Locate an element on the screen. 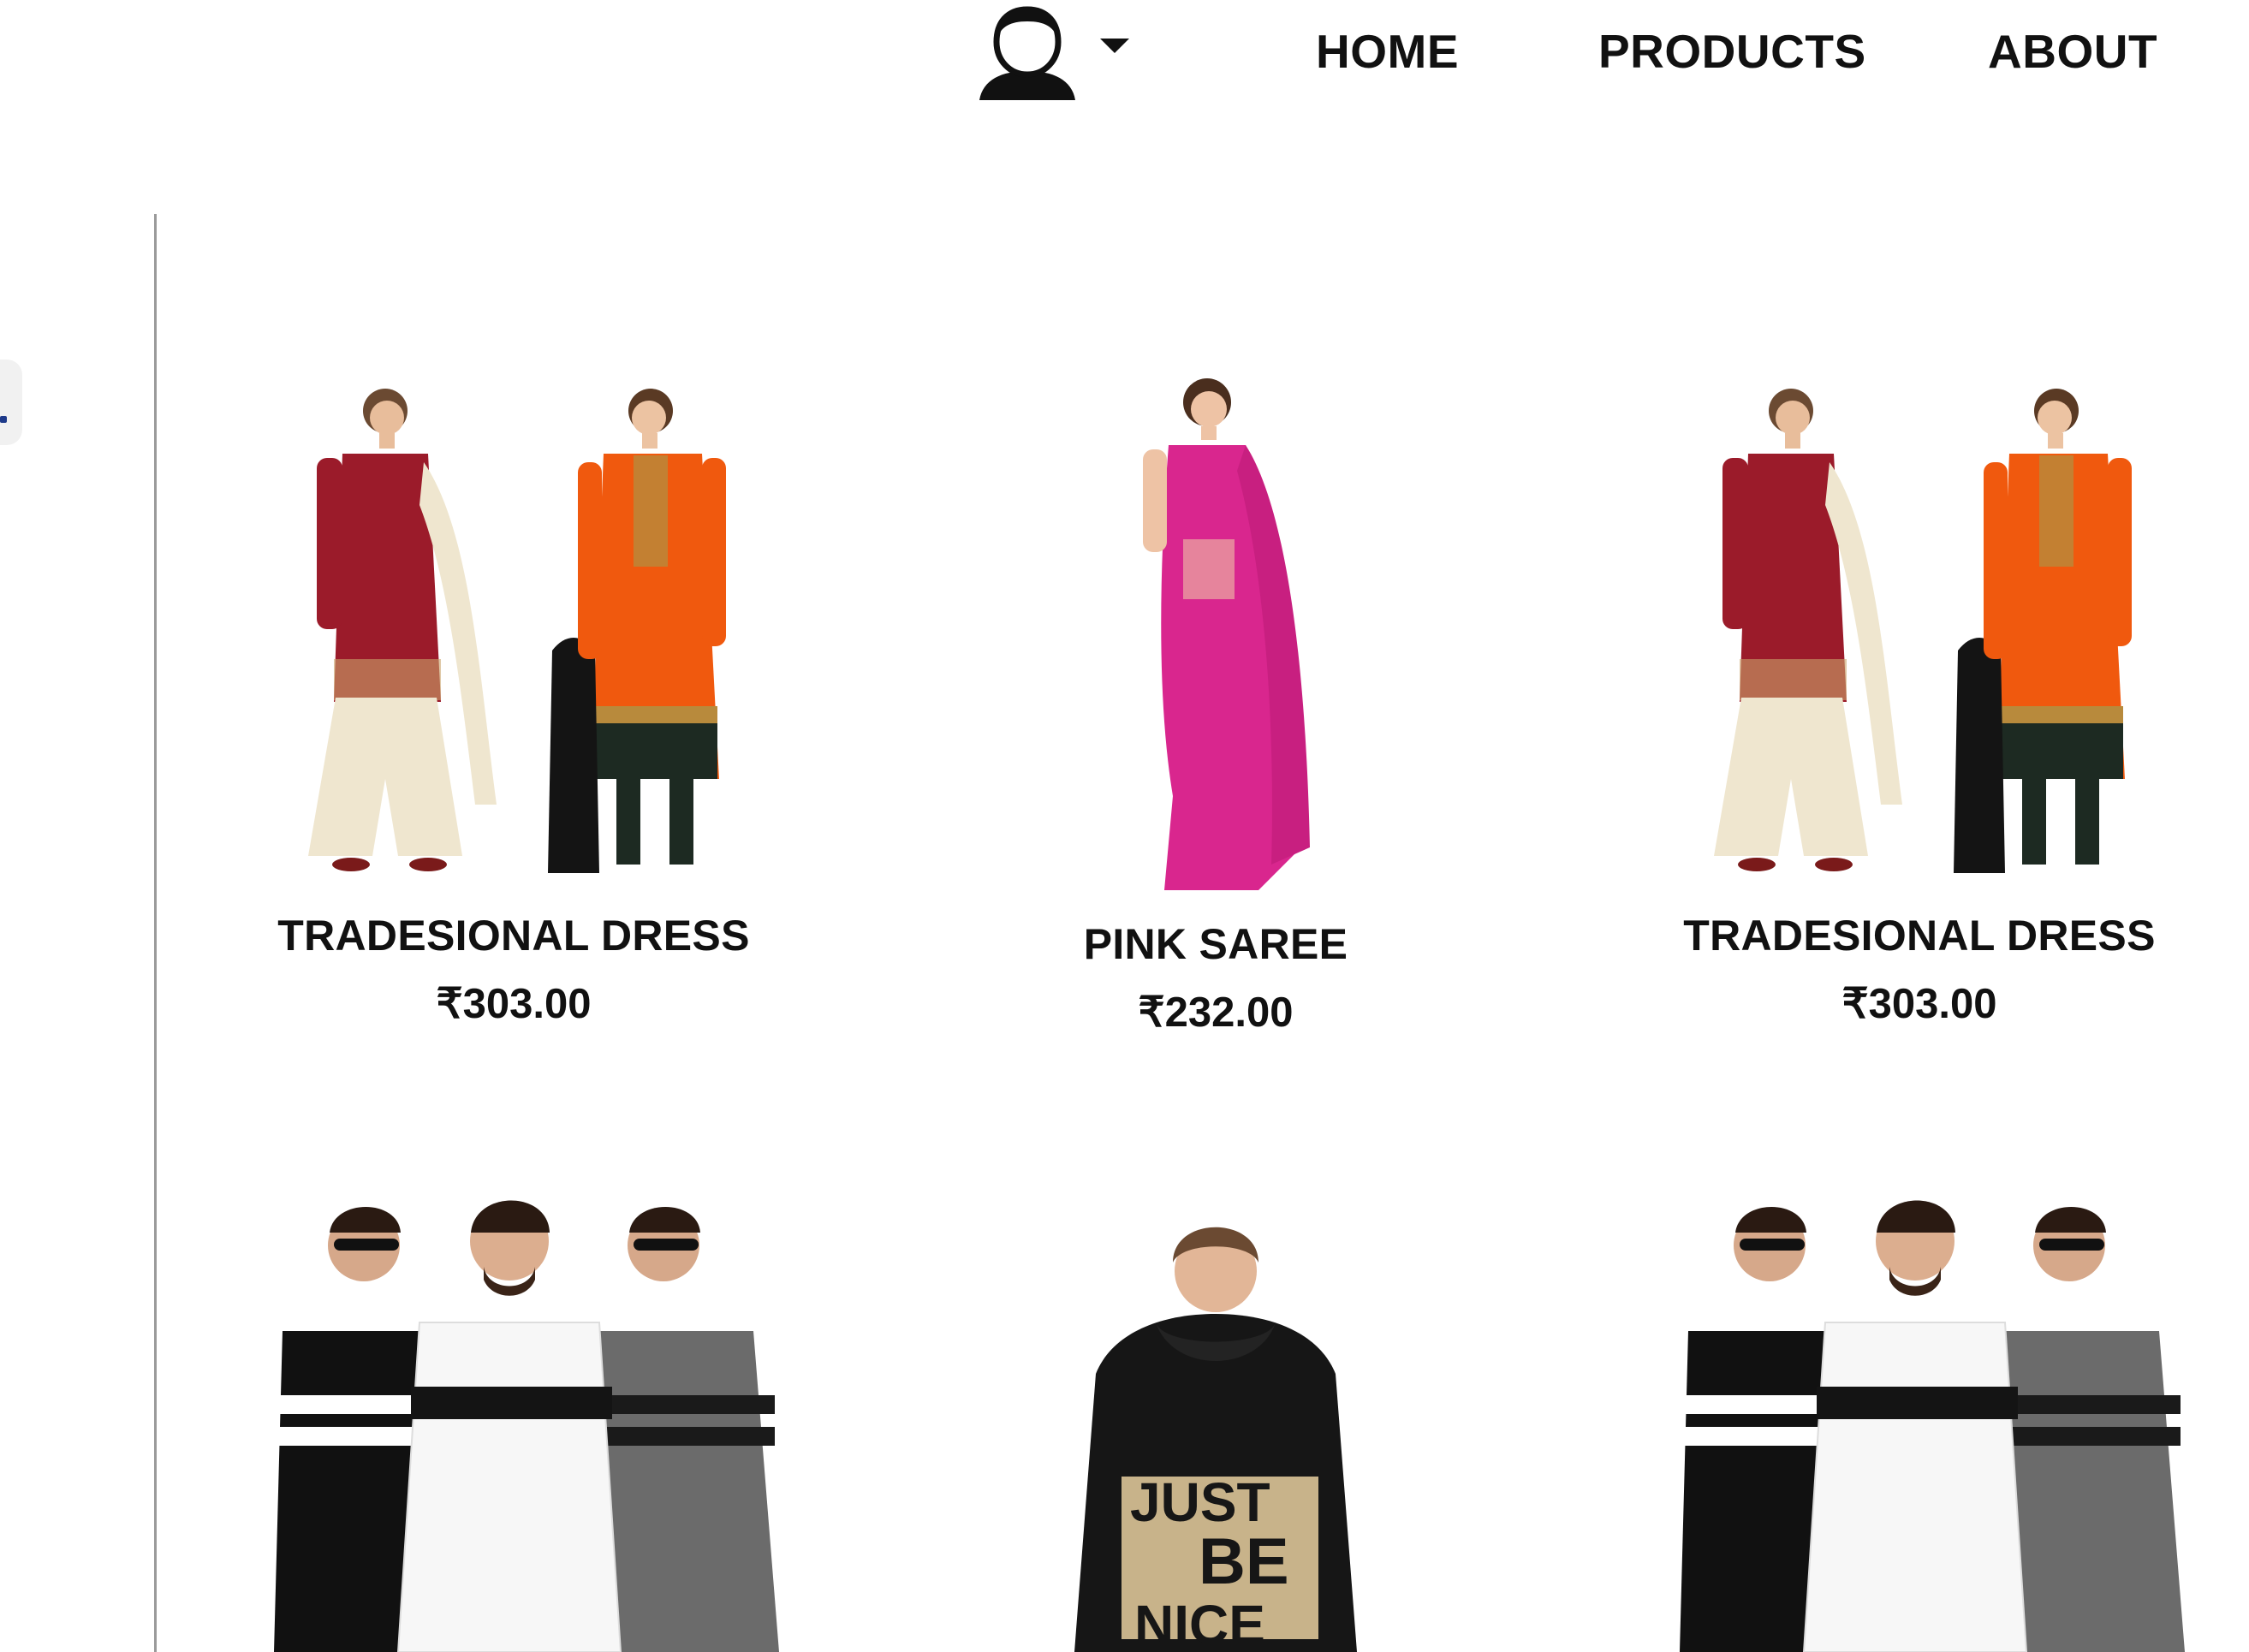 This screenshot has width=2249, height=1652. user-menu is located at coordinates (1053, 53).